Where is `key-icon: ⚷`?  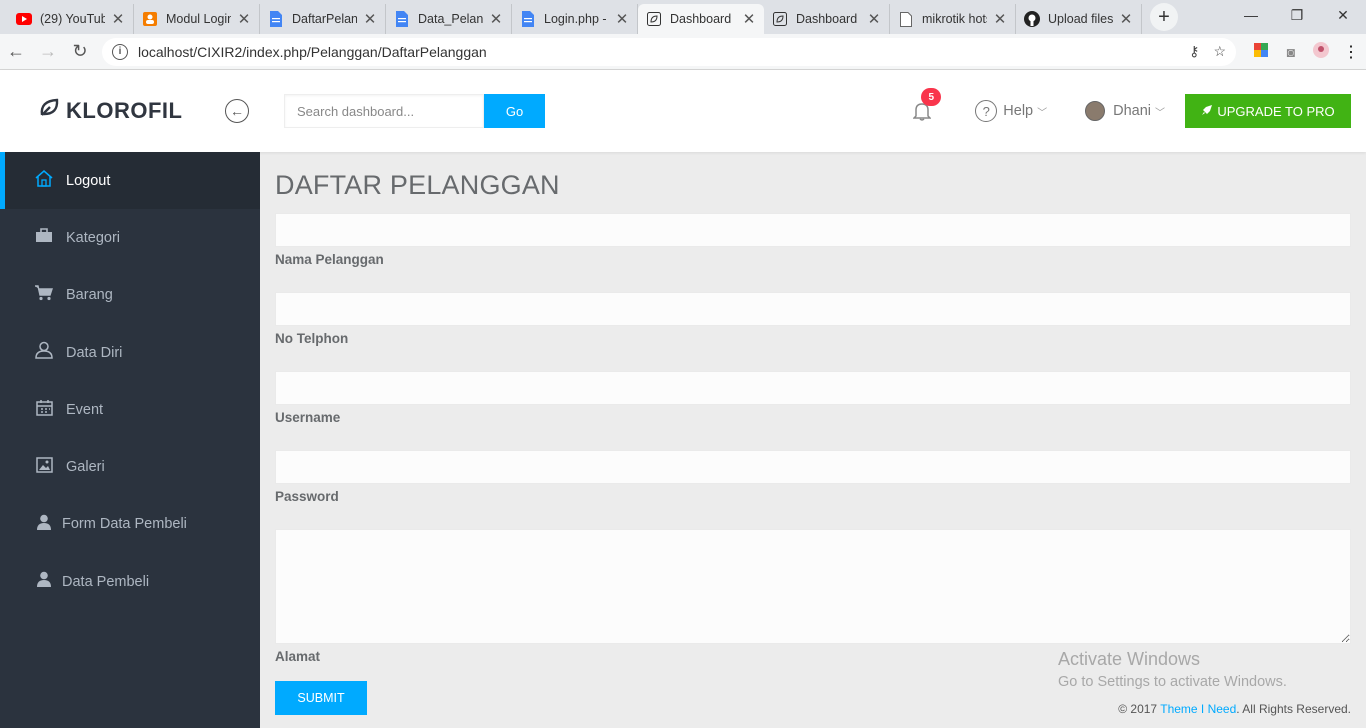
key-icon: ⚷ is located at coordinates (1194, 51).